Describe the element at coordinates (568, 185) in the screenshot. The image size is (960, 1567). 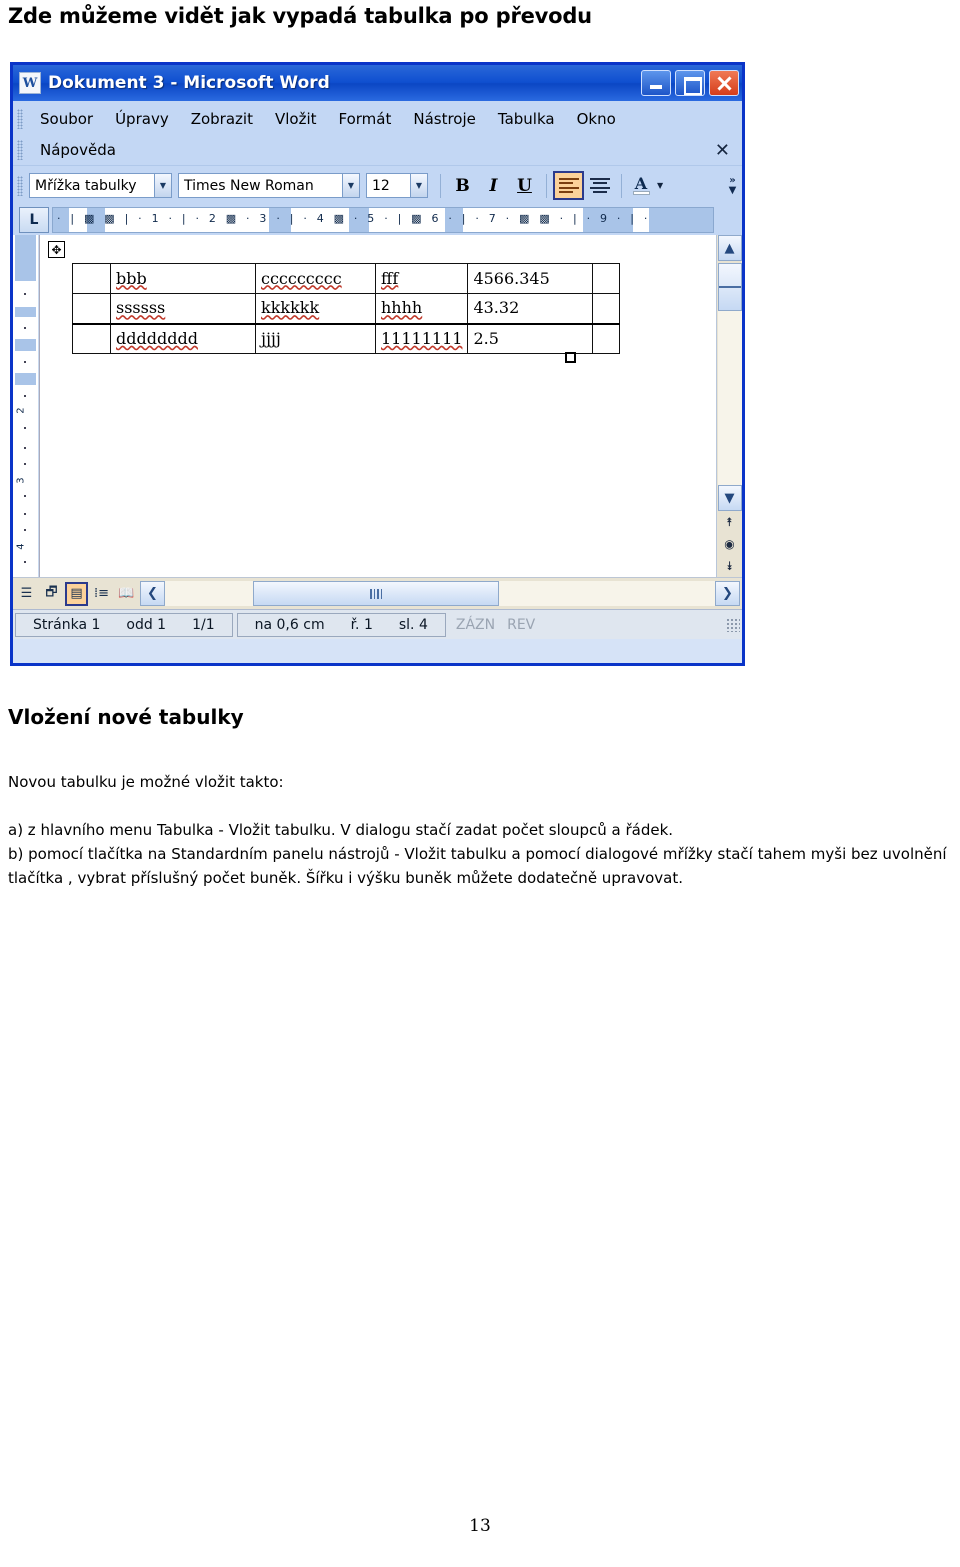
I see `align-left-button` at that location.